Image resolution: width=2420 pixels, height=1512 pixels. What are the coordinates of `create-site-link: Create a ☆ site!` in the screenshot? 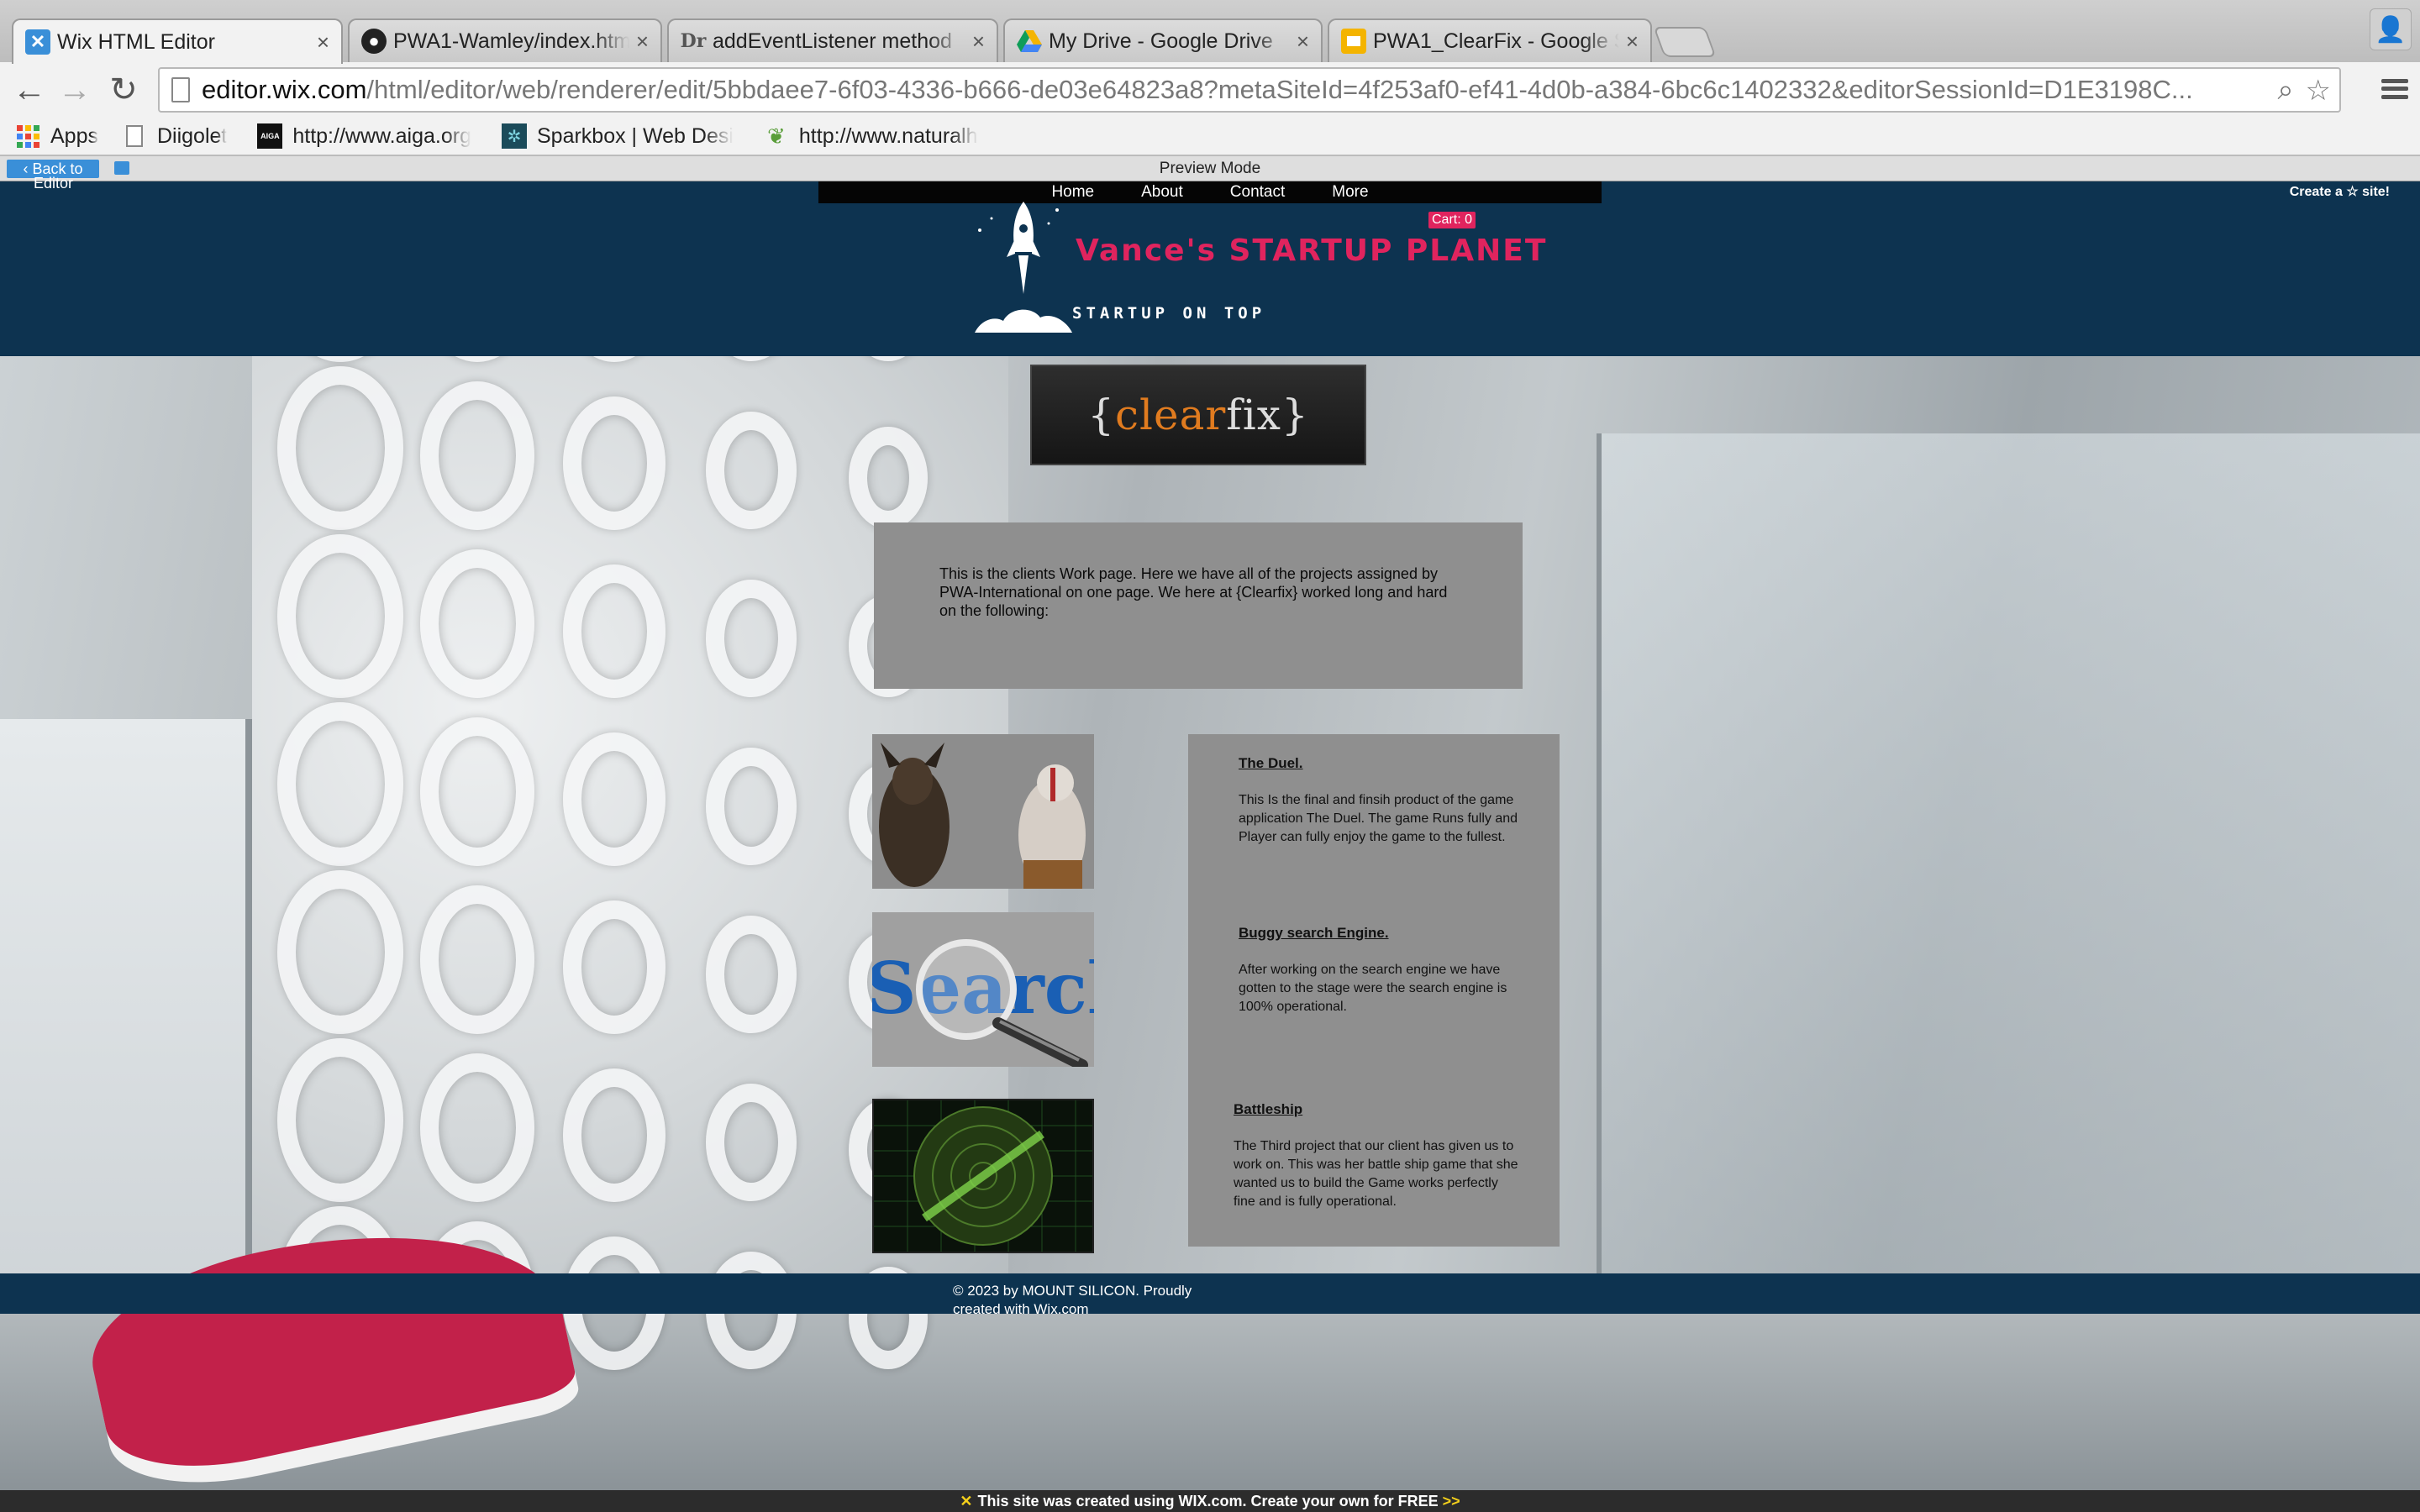 It's located at (2340, 191).